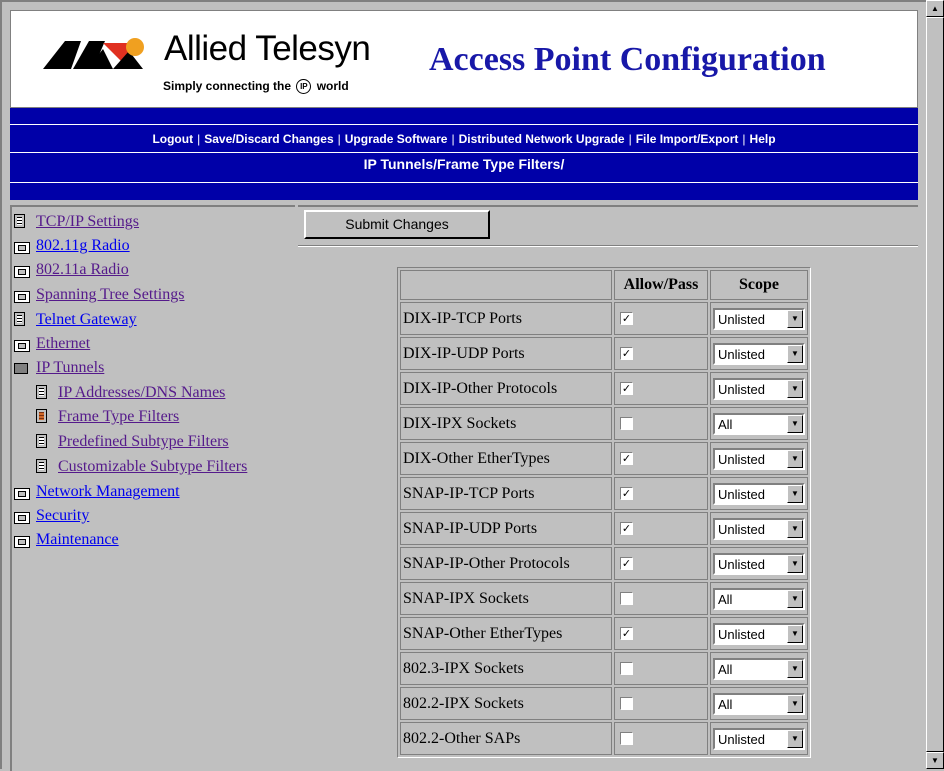 This screenshot has width=944, height=771. What do you see at coordinates (687, 139) in the screenshot?
I see `nav-file-import-export-link: File Import/Export` at bounding box center [687, 139].